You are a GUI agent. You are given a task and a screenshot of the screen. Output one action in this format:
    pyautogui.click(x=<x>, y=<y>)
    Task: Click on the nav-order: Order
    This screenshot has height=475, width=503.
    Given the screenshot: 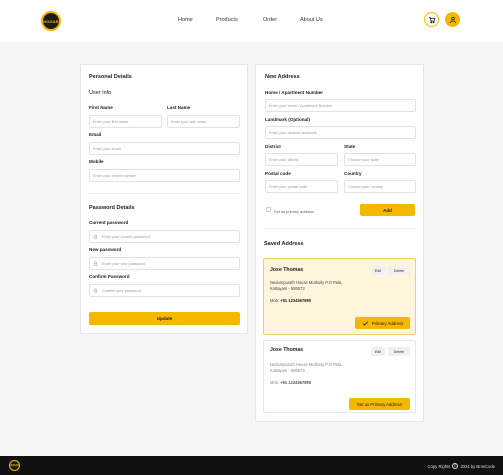 What is the action you would take?
    pyautogui.click(x=270, y=20)
    